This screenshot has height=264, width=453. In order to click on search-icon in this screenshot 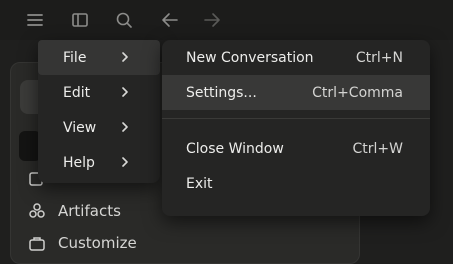, I will do `click(124, 20)`.